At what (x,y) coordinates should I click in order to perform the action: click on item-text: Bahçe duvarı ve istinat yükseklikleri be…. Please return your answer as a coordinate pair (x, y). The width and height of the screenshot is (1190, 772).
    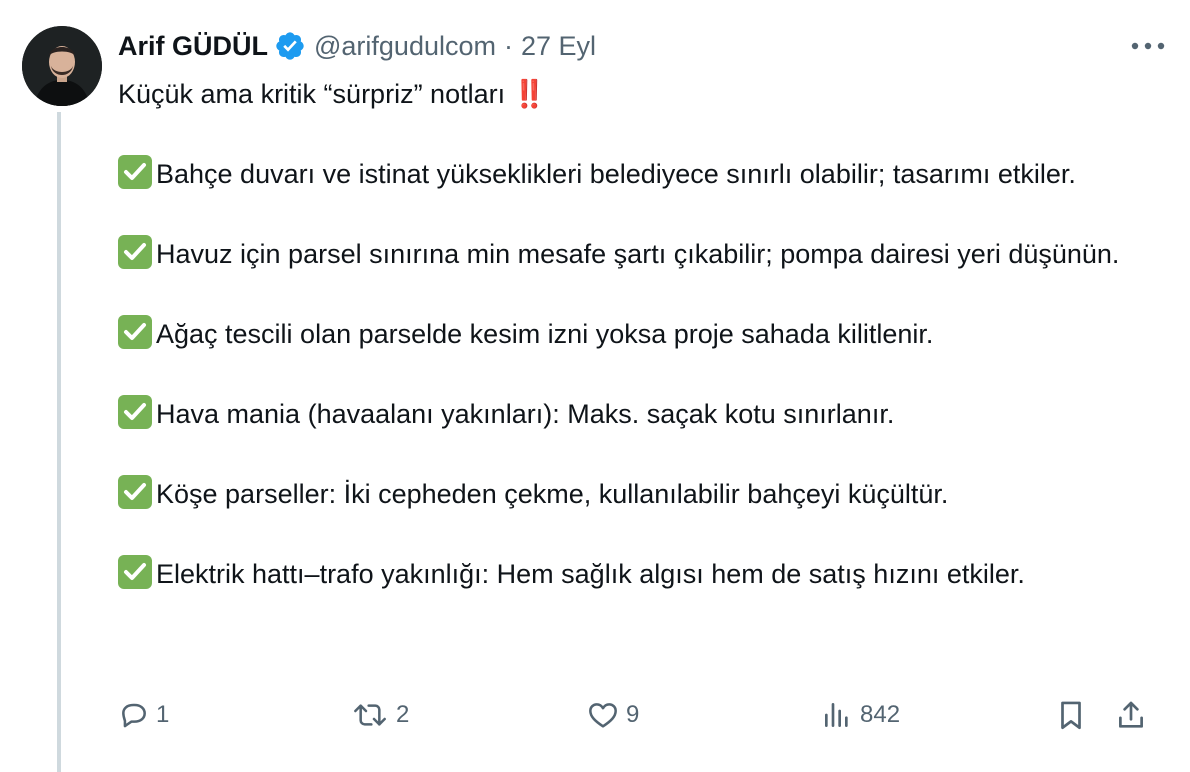
    Looking at the image, I should click on (616, 174).